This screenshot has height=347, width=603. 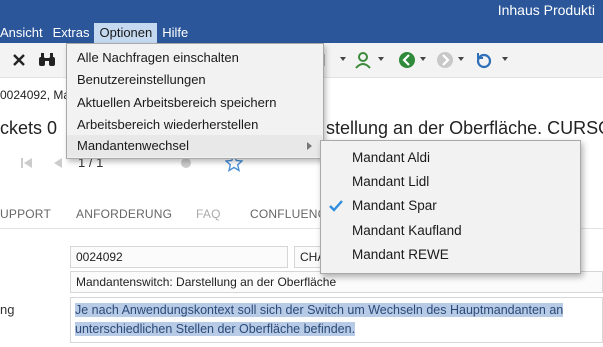 What do you see at coordinates (124, 214) in the screenshot?
I see `tab-anforderung: ANFORDERUNG` at bounding box center [124, 214].